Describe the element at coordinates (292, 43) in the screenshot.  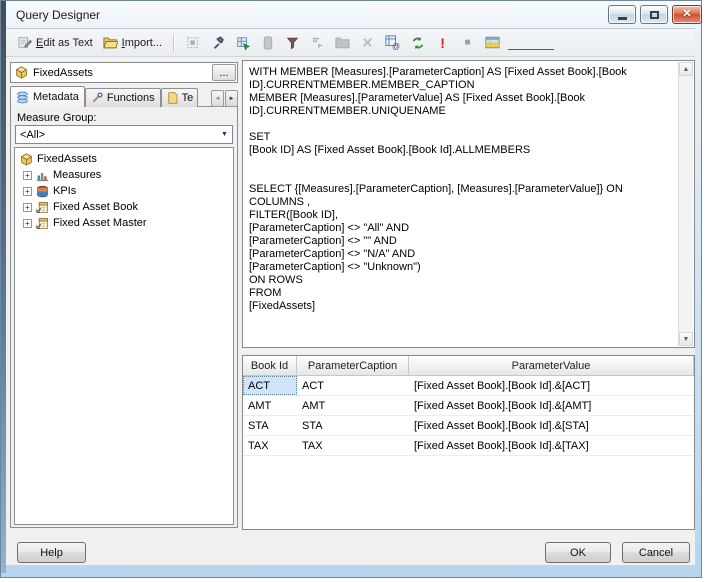
I see `filter-button` at that location.